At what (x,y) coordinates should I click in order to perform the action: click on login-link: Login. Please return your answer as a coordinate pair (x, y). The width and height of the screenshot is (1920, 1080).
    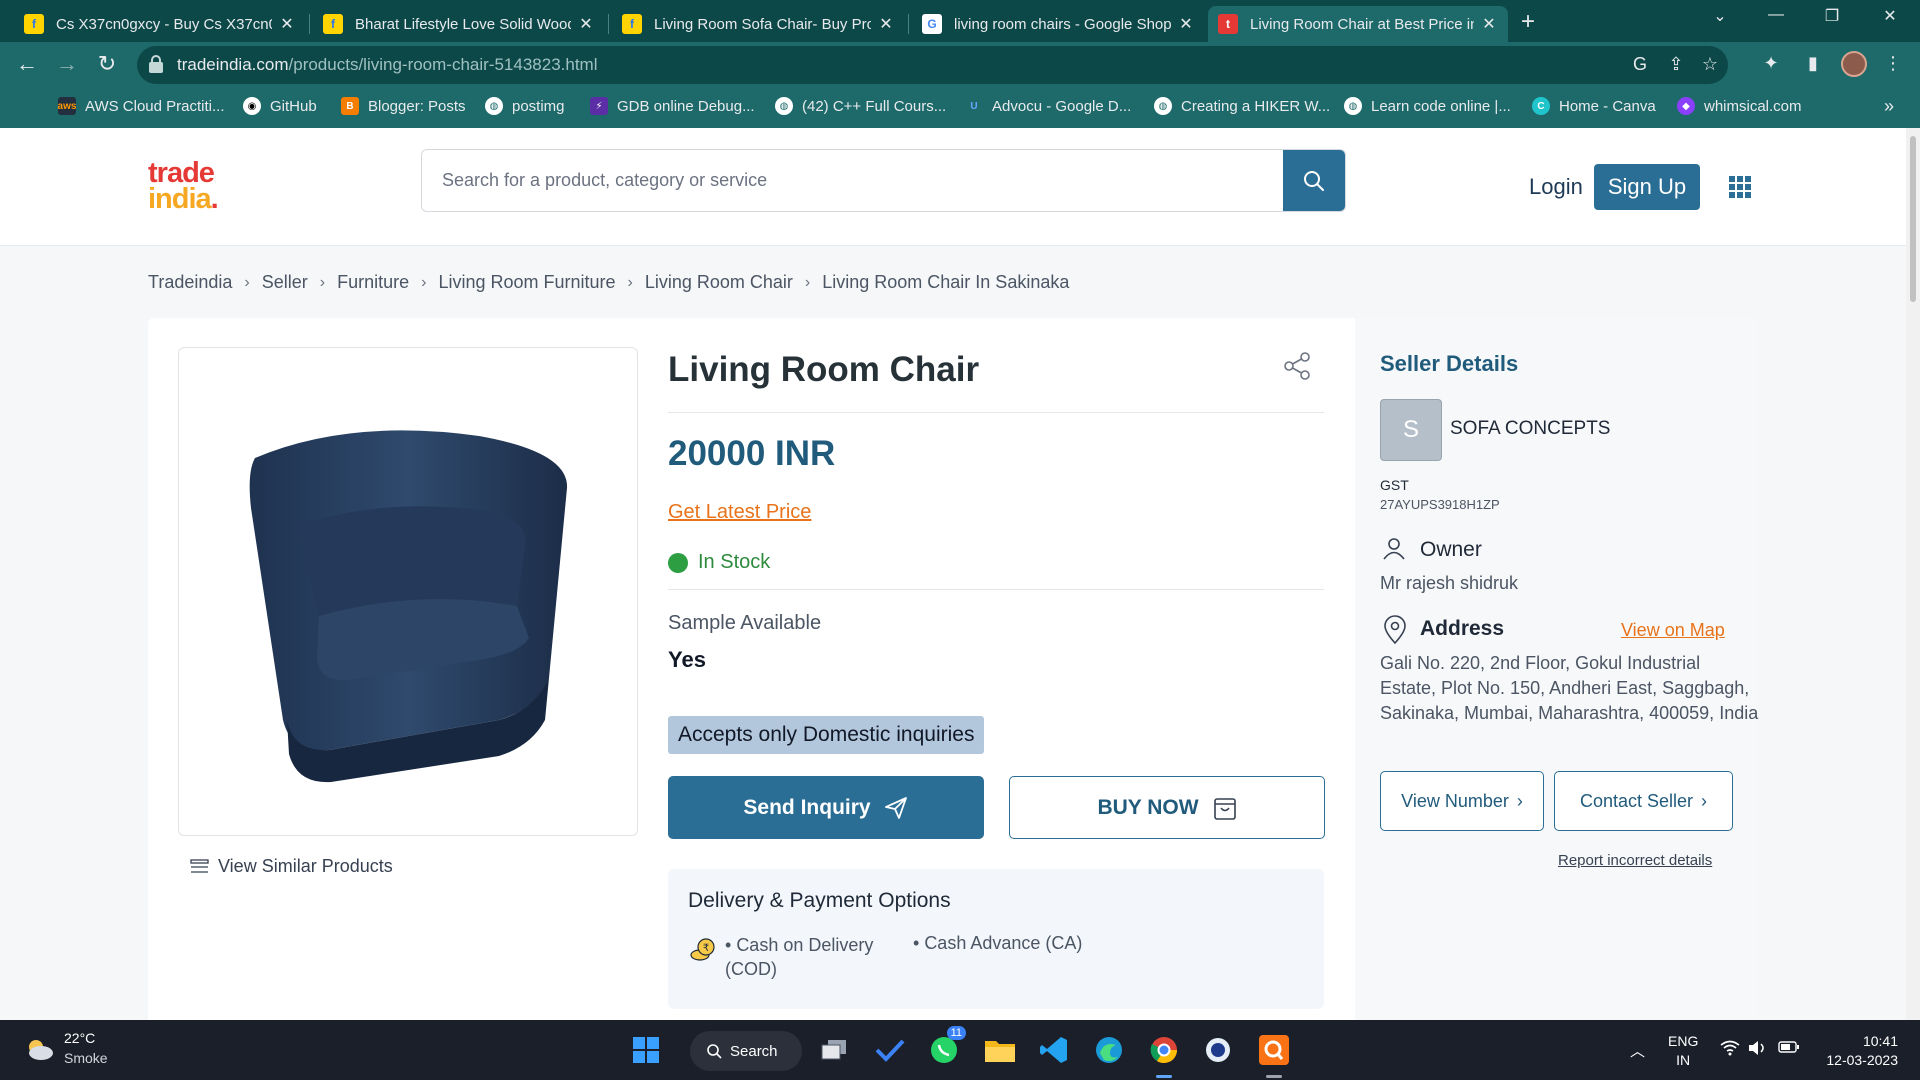
    Looking at the image, I should click on (1556, 187).